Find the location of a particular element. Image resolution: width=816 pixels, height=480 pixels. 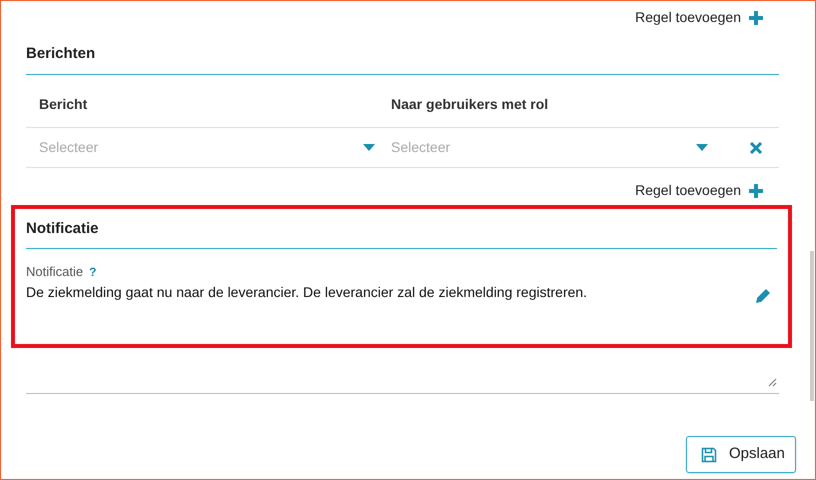

notification-text: De ziekmelding gaat nu naar de leverancier. De leverancier zal de ziekmelding registreren. is located at coordinates (307, 292).